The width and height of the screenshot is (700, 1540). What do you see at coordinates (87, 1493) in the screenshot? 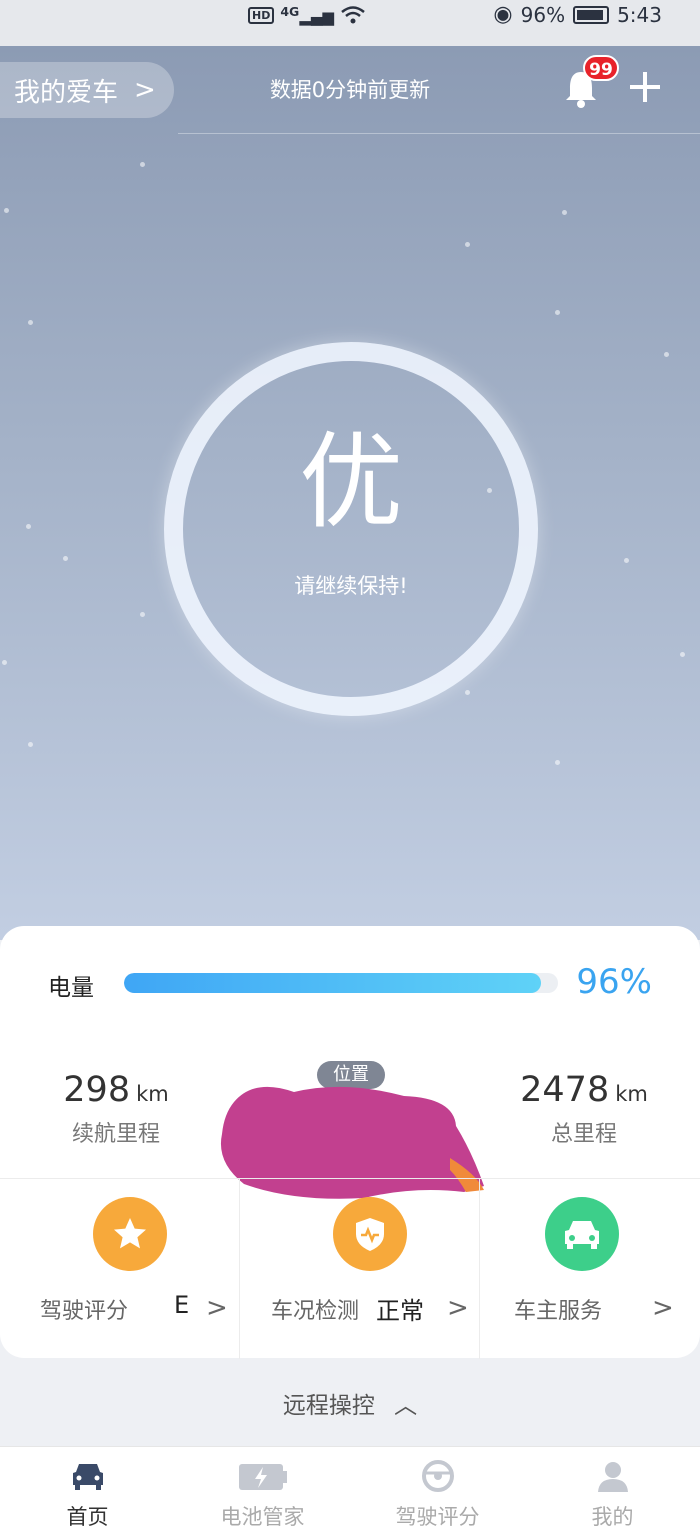
I see `tab-home: 首页` at bounding box center [87, 1493].